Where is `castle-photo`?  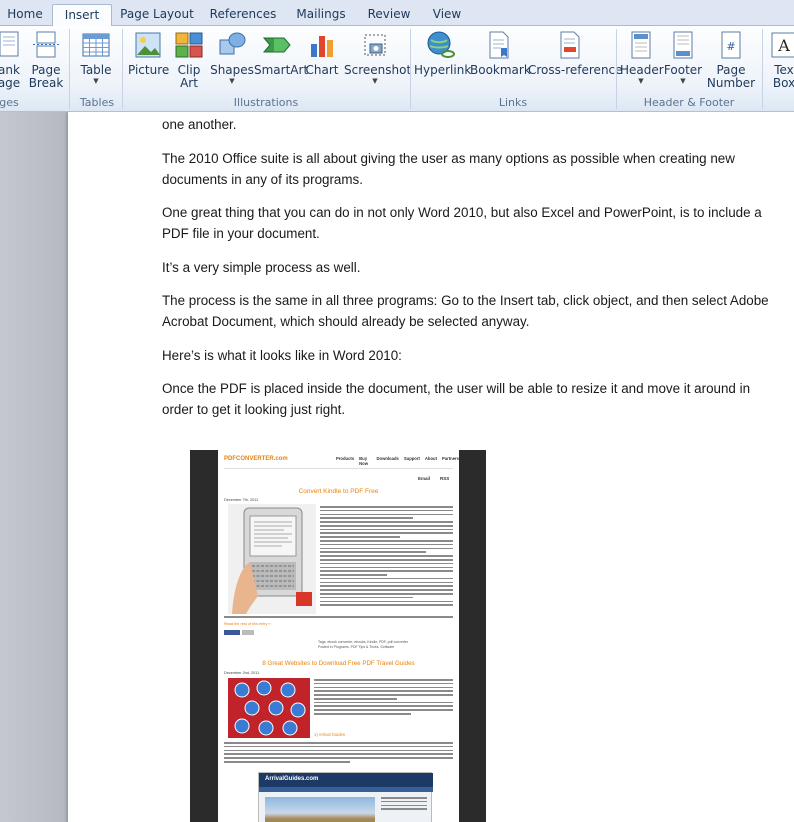 castle-photo is located at coordinates (320, 809).